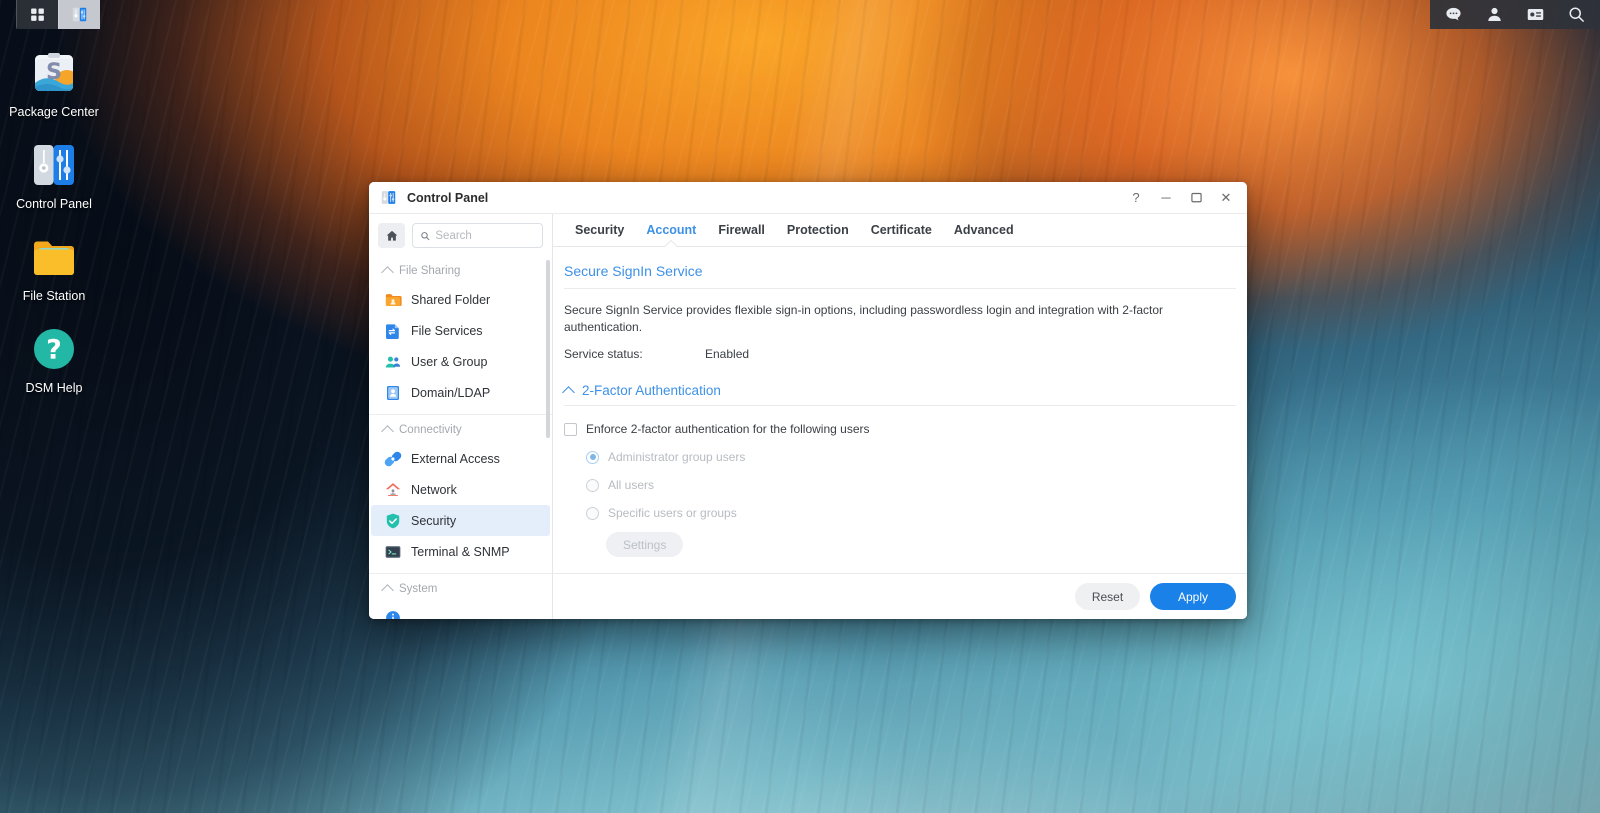 The width and height of the screenshot is (1600, 813). What do you see at coordinates (393, 520) in the screenshot?
I see `shield-icon` at bounding box center [393, 520].